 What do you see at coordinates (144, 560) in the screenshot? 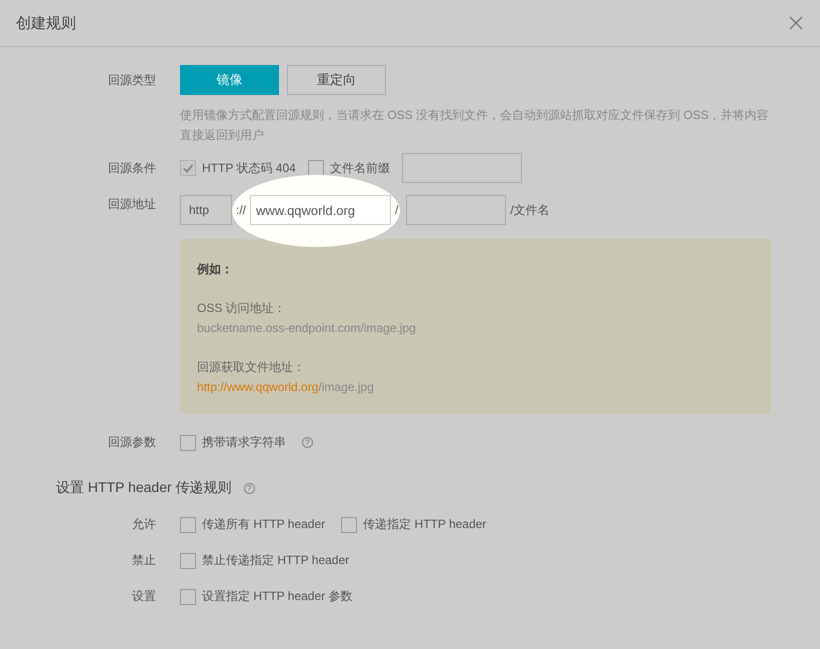
I see `field-label: 禁止` at bounding box center [144, 560].